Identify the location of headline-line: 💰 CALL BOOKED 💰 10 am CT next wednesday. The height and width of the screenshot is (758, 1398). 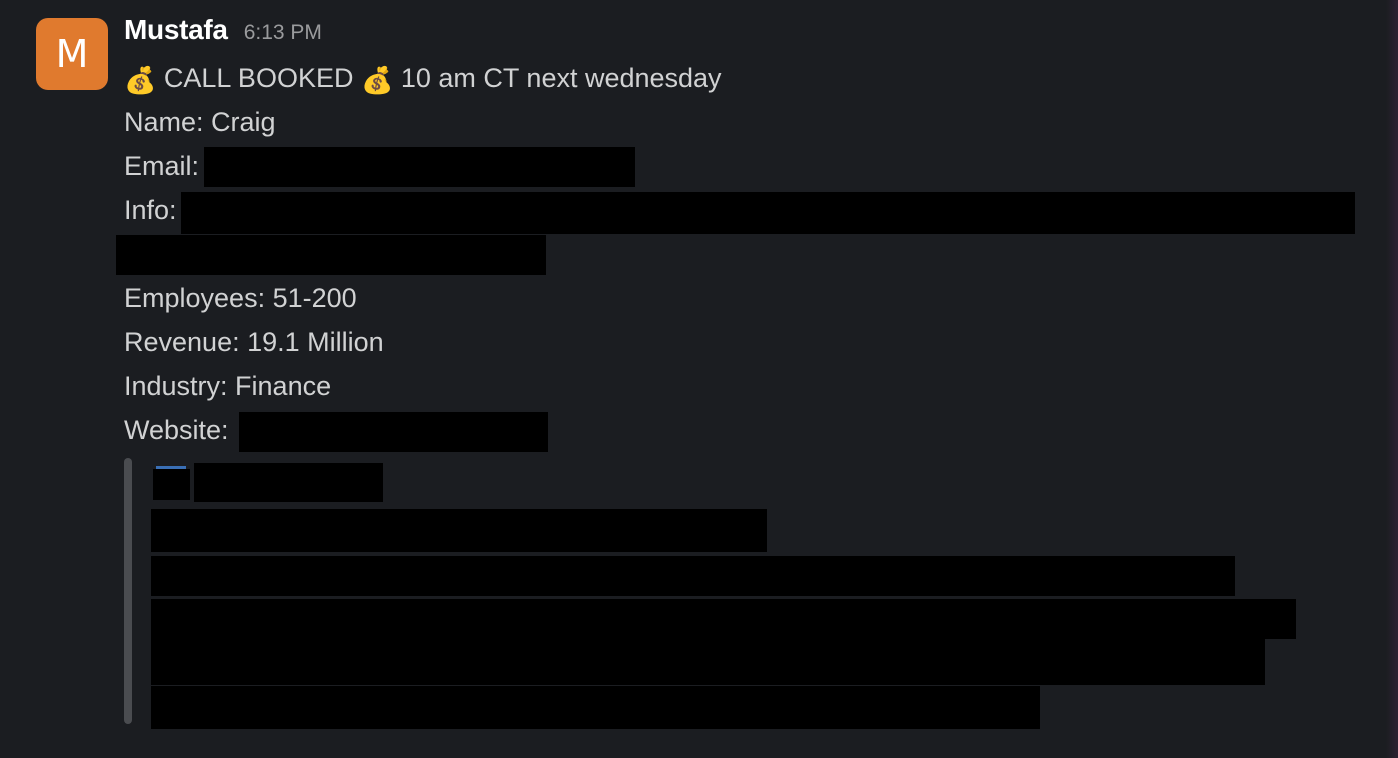
(423, 78).